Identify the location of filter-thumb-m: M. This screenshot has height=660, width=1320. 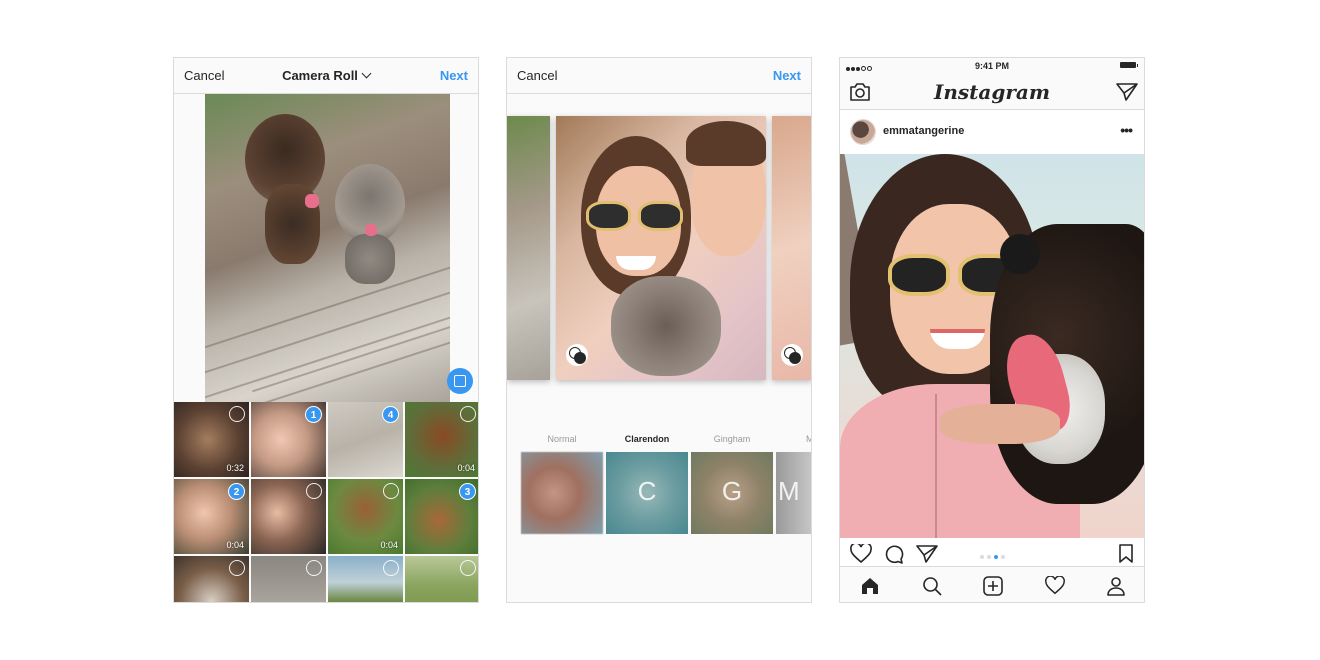
(793, 493).